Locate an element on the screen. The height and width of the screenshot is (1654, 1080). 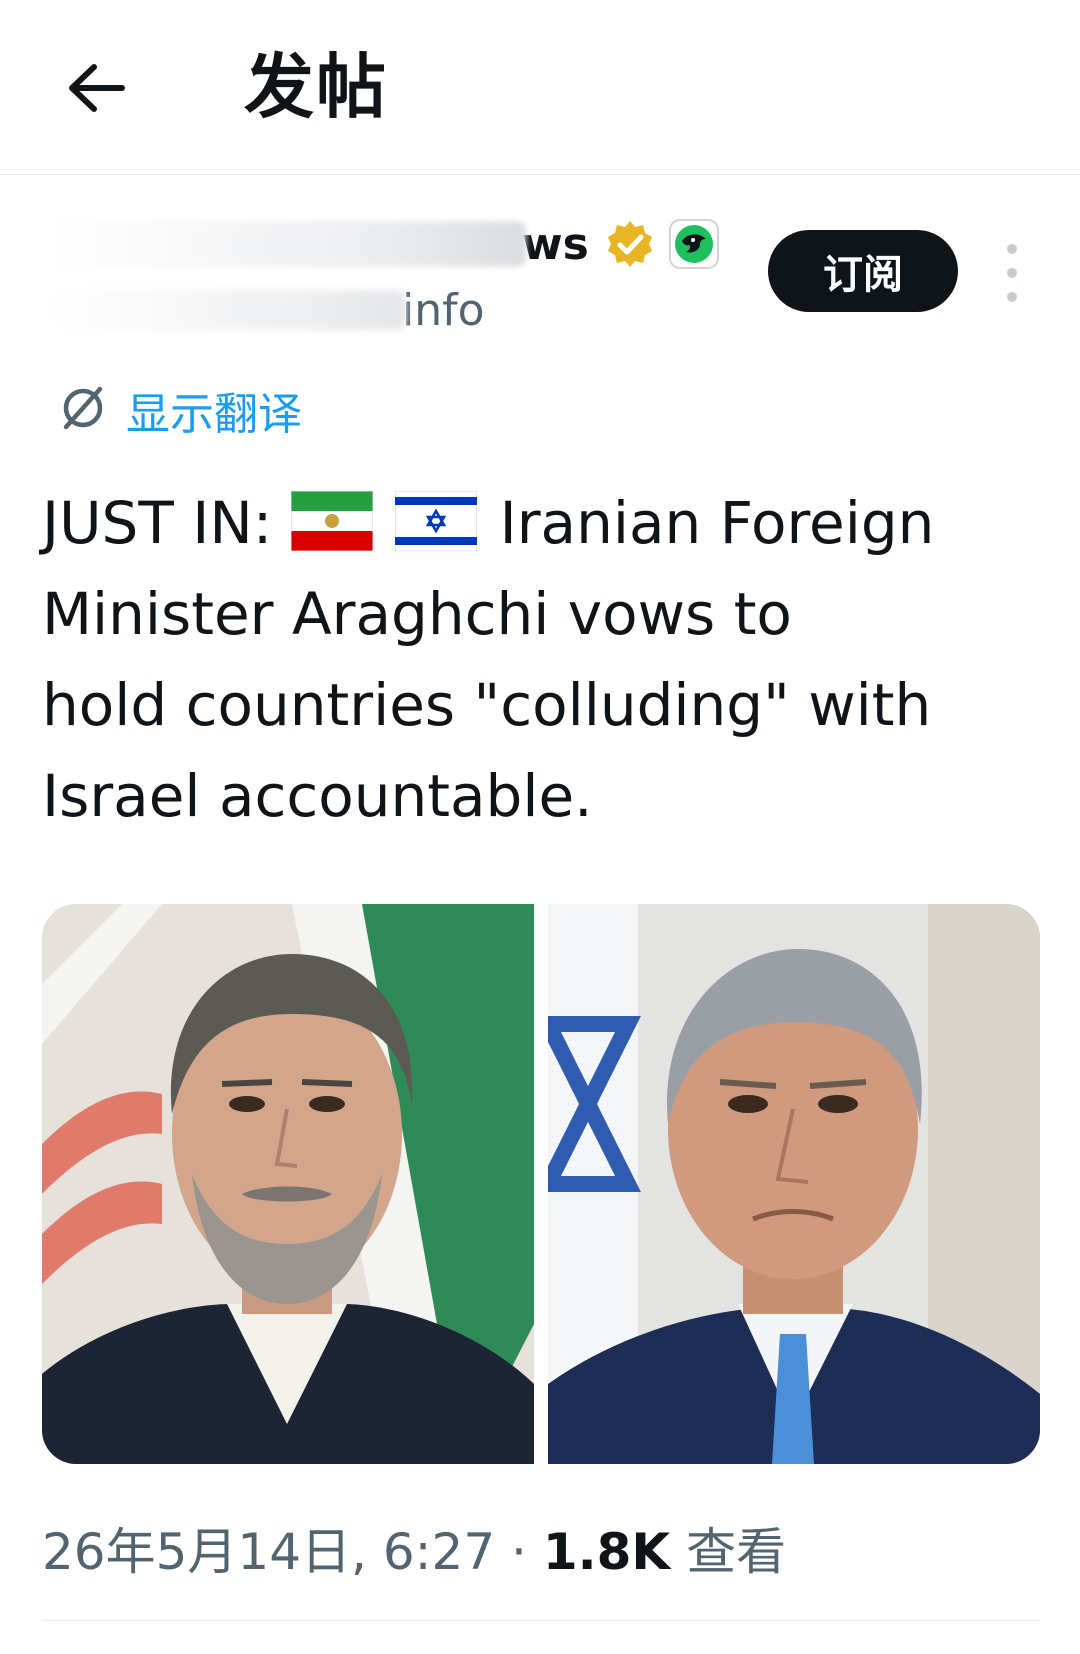
top-bar: 发帖 is located at coordinates (540, 87).